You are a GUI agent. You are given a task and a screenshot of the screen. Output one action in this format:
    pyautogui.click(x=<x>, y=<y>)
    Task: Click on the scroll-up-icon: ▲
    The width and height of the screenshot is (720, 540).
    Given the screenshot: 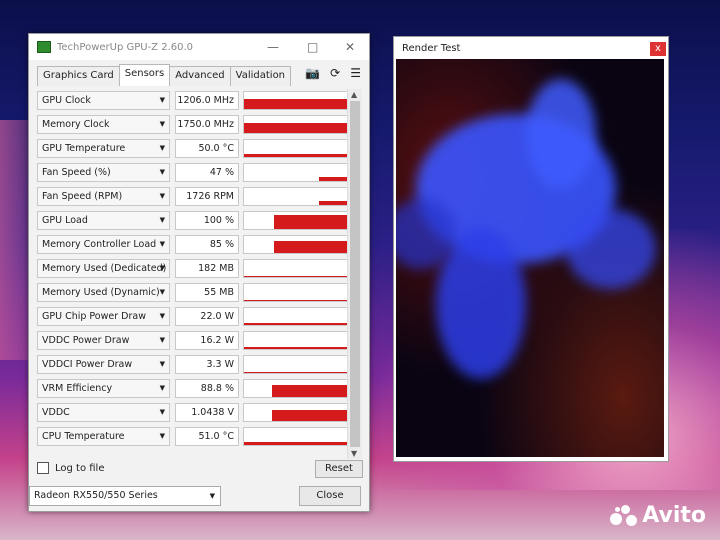 What is the action you would take?
    pyautogui.click(x=354, y=94)
    